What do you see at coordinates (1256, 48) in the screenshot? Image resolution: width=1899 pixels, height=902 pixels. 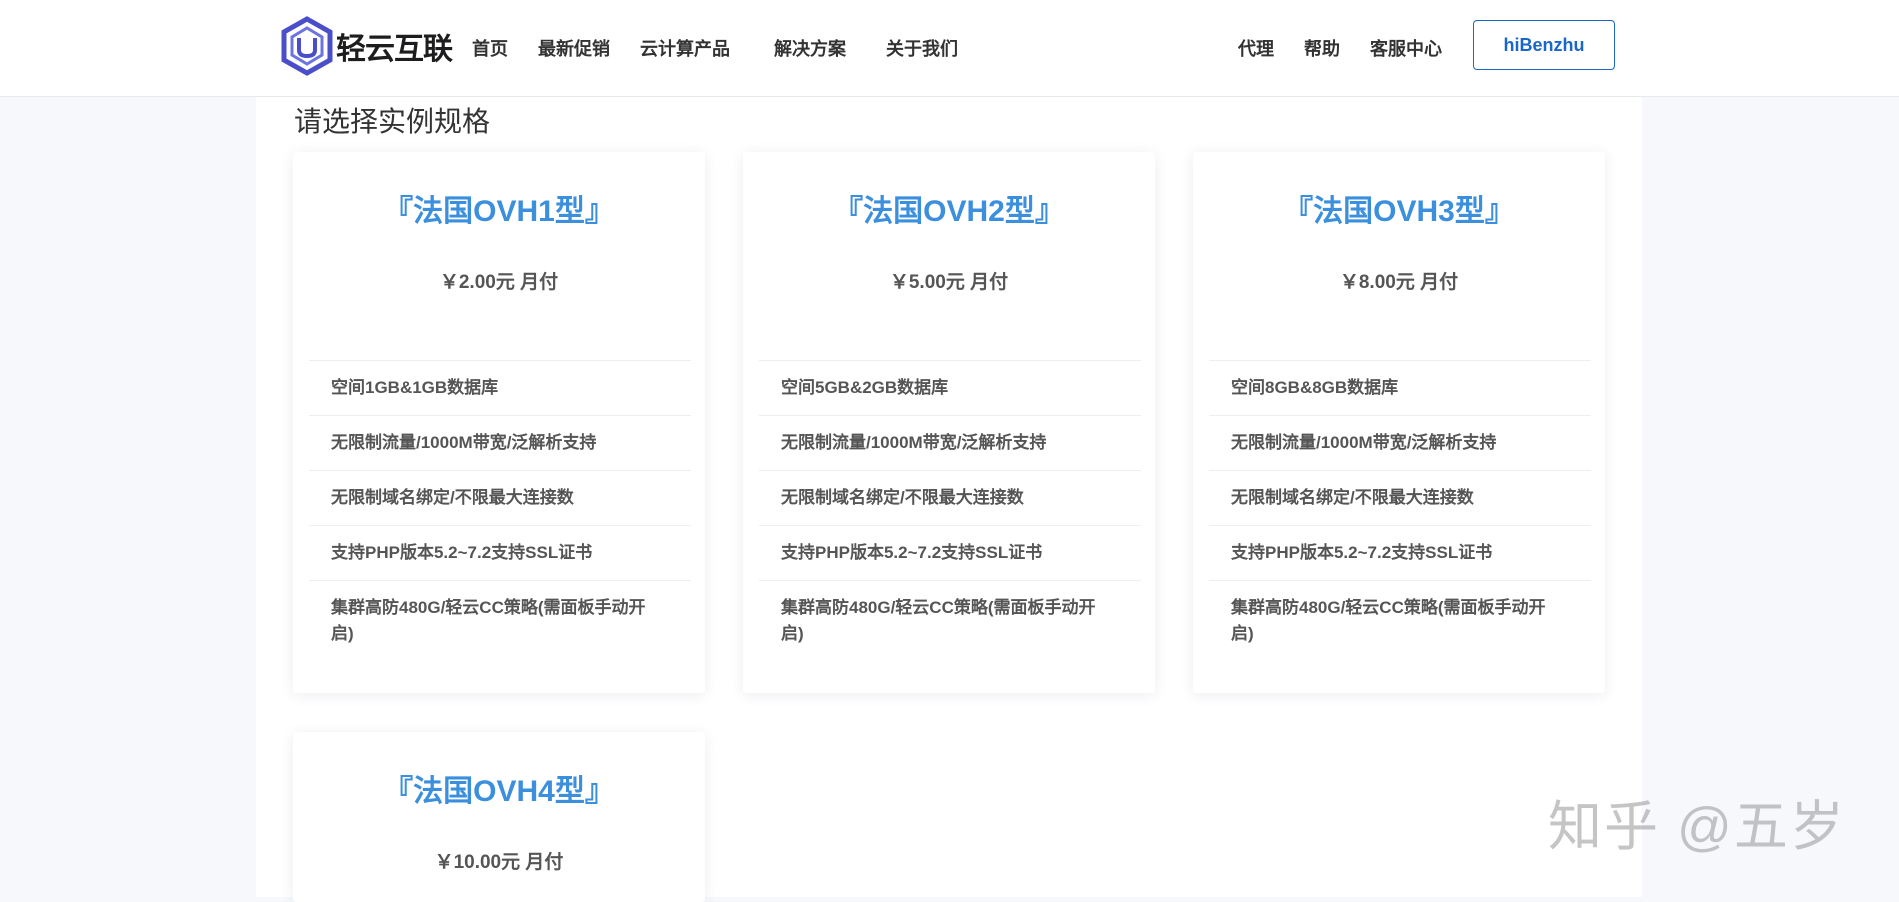 I see `nav-agent: 代理` at bounding box center [1256, 48].